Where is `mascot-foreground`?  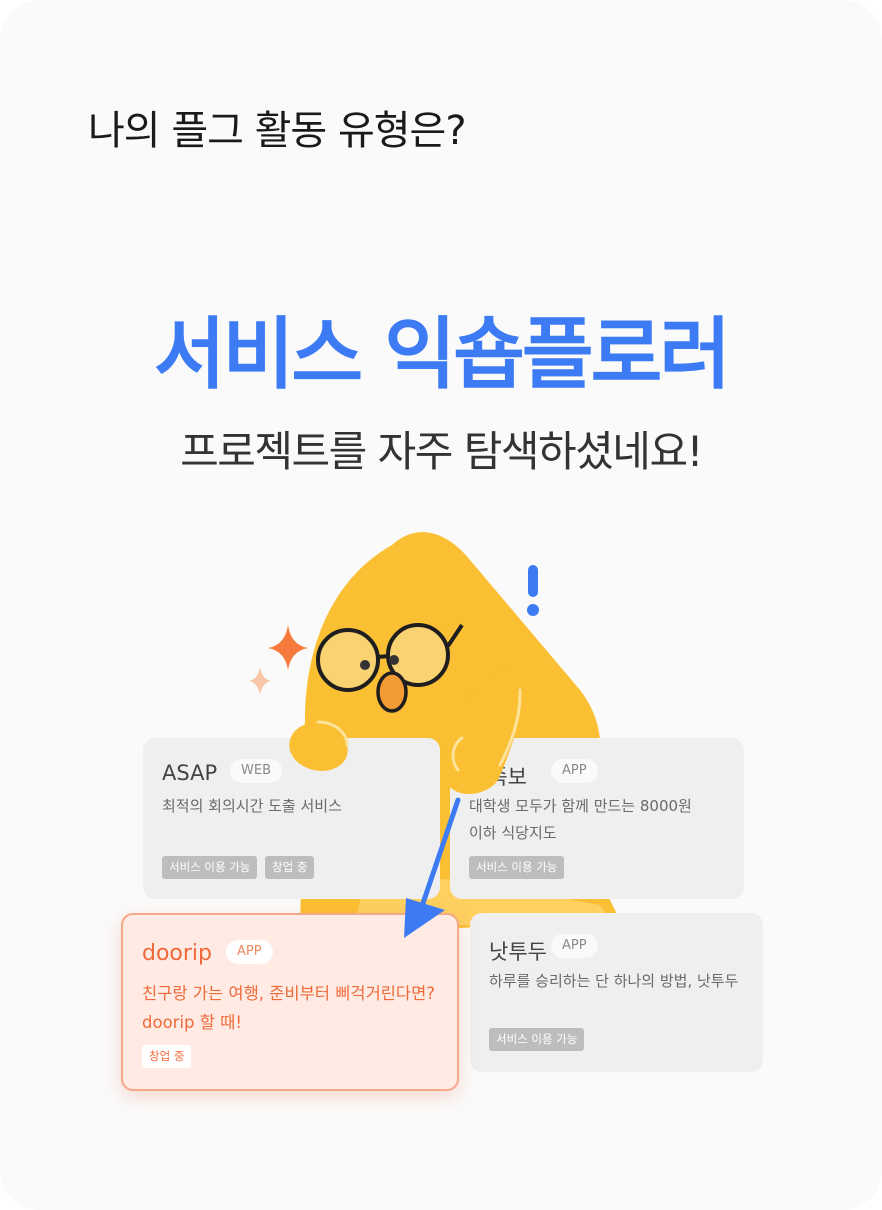
mascot-foreground is located at coordinates (405, 804).